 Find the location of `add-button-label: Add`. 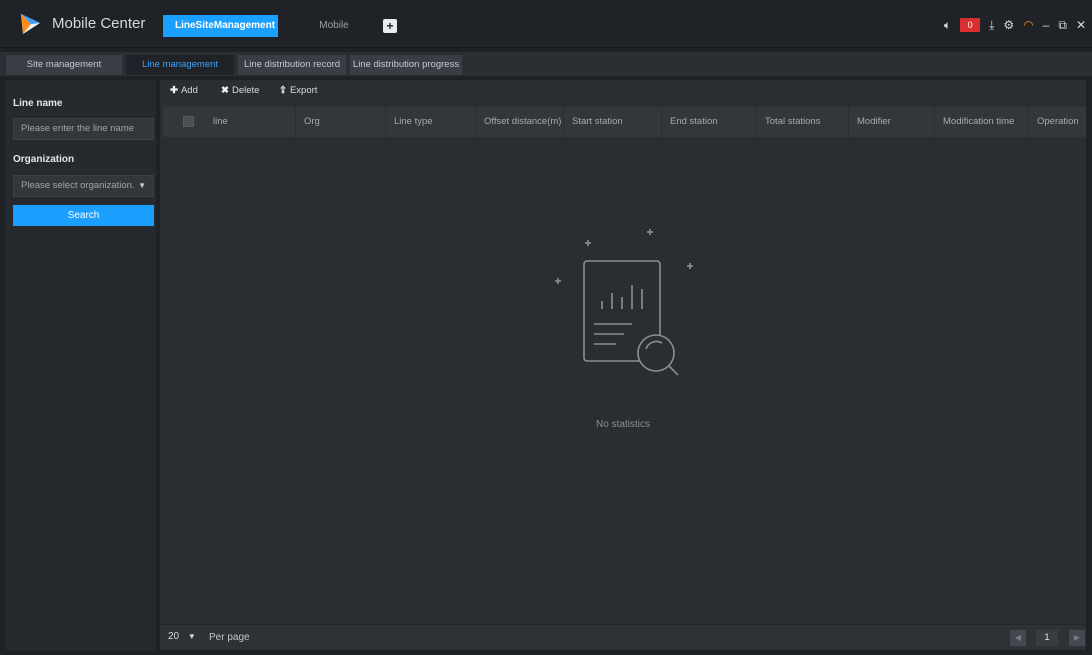

add-button-label: Add is located at coordinates (189, 90).